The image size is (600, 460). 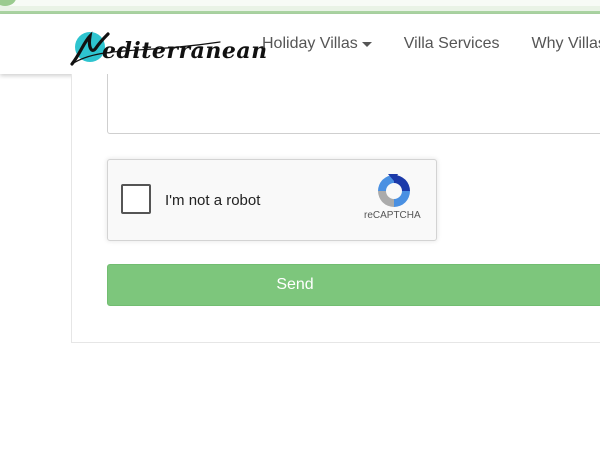 What do you see at coordinates (136, 199) in the screenshot?
I see `recaptcha-checkbox` at bounding box center [136, 199].